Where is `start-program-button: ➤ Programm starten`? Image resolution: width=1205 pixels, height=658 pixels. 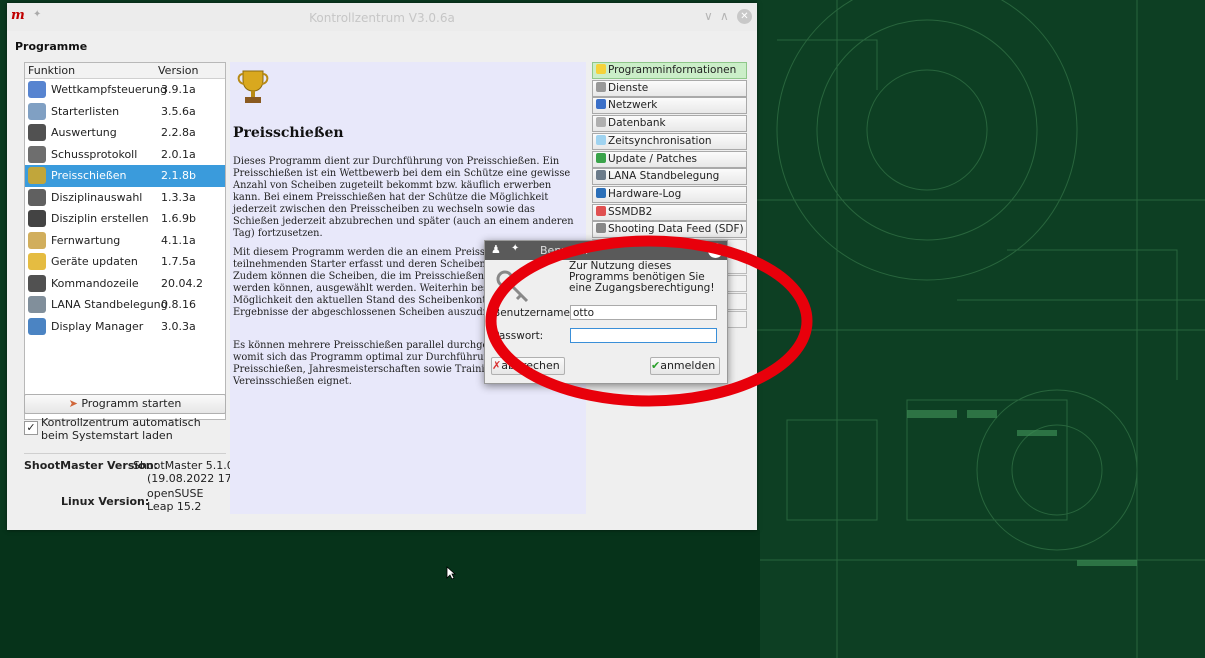 start-program-button: ➤ Programm starten is located at coordinates (125, 404).